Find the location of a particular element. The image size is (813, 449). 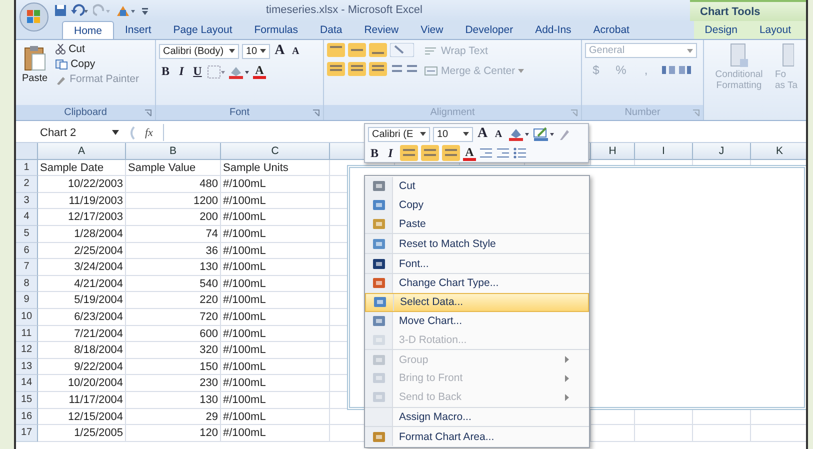

row-header: 1 is located at coordinates (27, 168).